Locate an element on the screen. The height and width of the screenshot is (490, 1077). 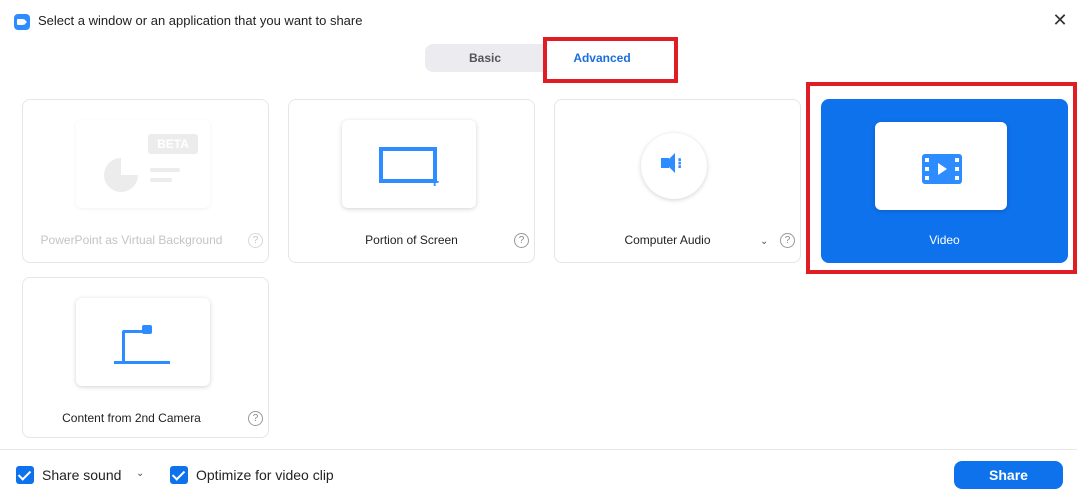
option-label: PowerPoint as Virtual Background is located at coordinates (131, 240).